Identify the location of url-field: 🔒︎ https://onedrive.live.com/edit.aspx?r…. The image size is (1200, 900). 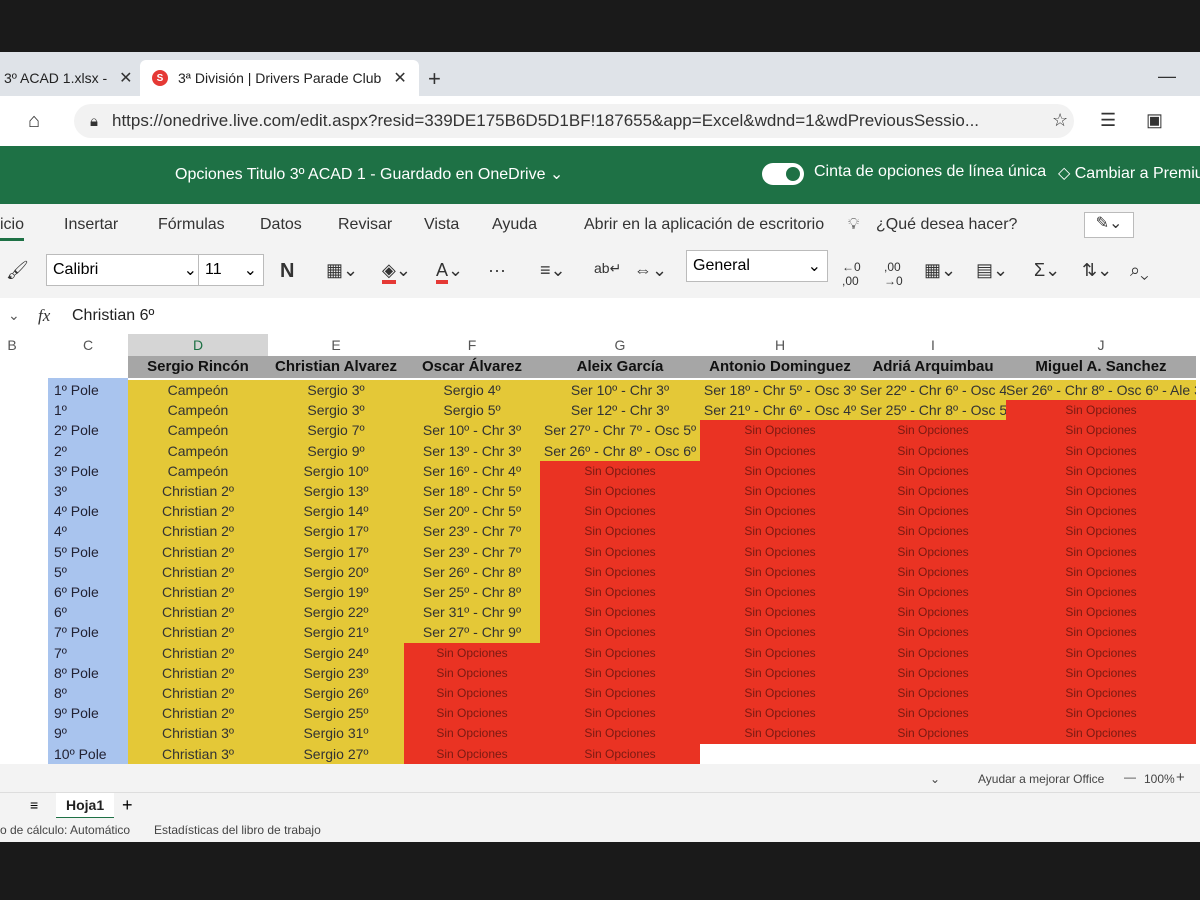
(574, 121).